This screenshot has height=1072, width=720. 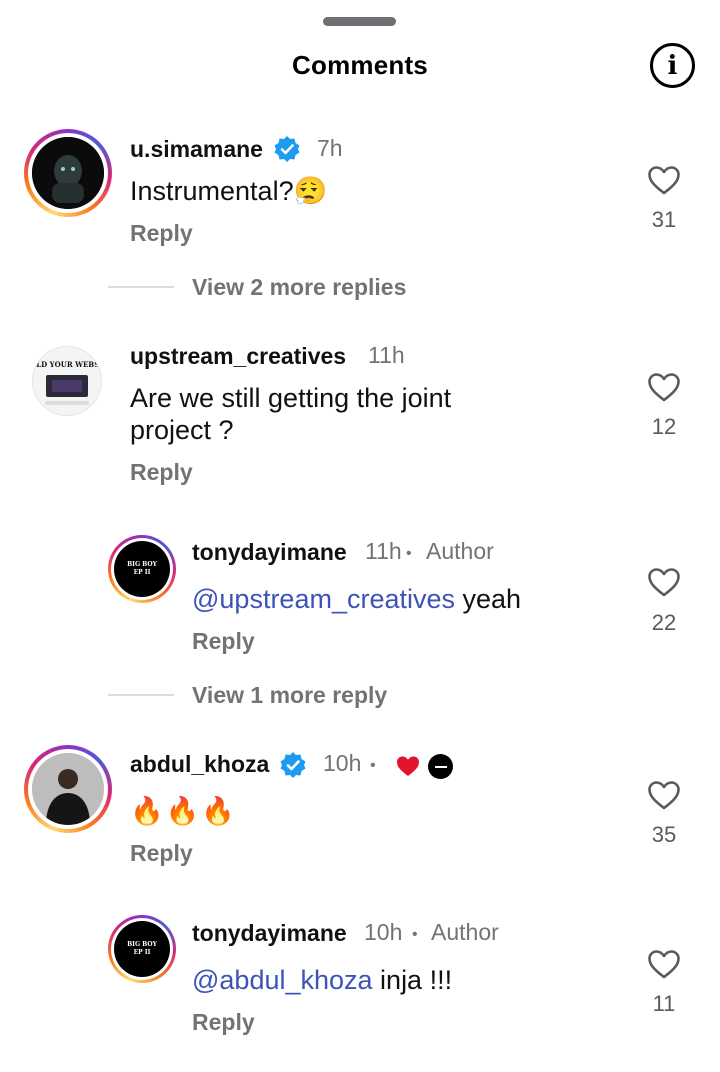 I want to click on comment-username: upstream_creatives, so click(x=238, y=356).